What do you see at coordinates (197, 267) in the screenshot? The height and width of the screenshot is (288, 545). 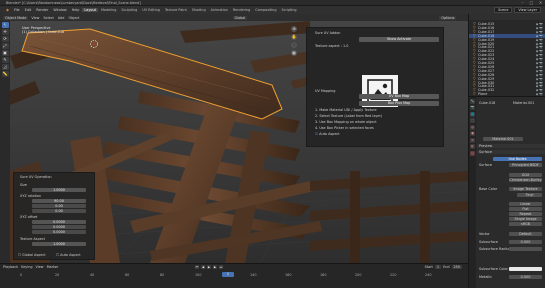 I see `jump-start-icon: ⏮` at bounding box center [197, 267].